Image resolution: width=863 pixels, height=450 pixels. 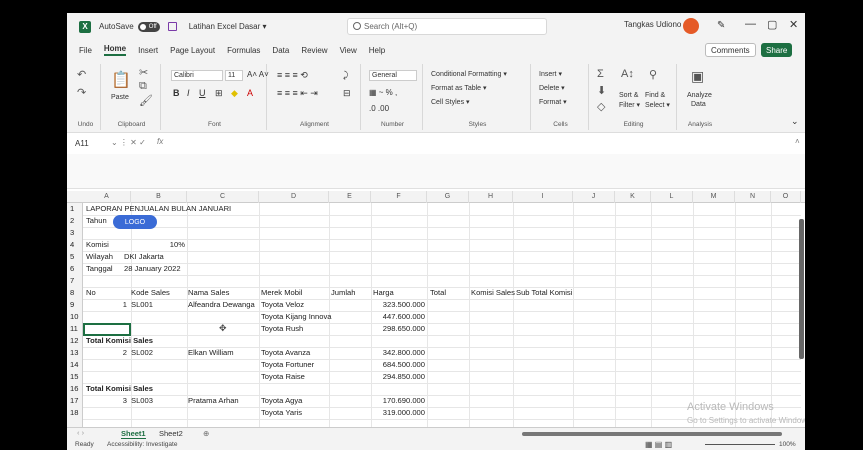 What do you see at coordinates (787, 444) in the screenshot?
I see `zoom-level: 100%` at bounding box center [787, 444].